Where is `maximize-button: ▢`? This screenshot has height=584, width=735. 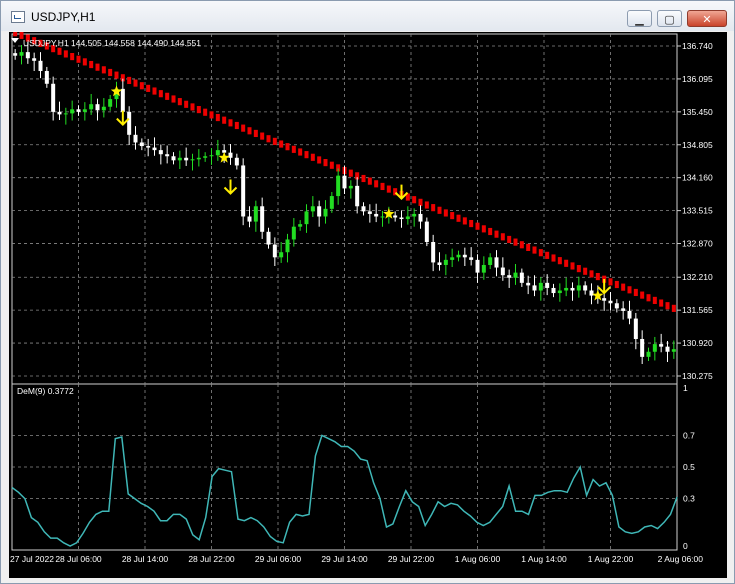
maximize-button: ▢ is located at coordinates (669, 18).